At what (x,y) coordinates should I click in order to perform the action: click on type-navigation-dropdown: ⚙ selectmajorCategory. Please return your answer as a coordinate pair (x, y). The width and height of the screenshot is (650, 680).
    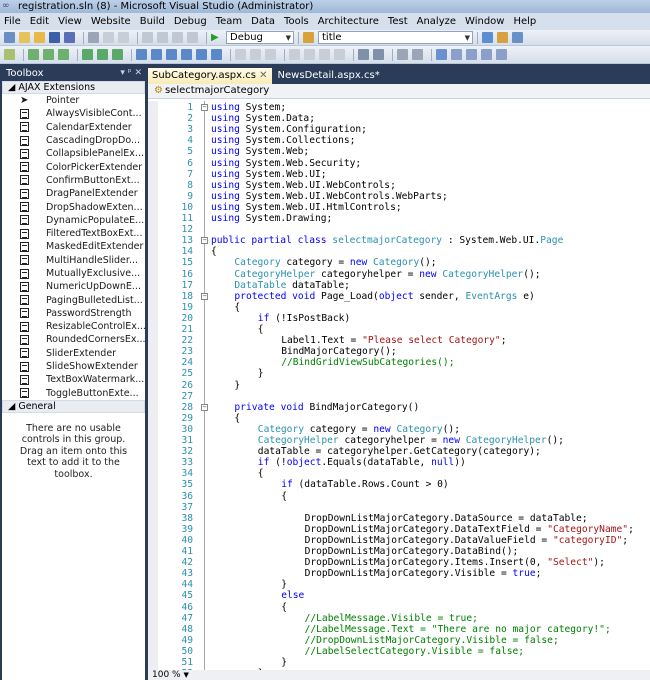
    Looking at the image, I should click on (399, 91).